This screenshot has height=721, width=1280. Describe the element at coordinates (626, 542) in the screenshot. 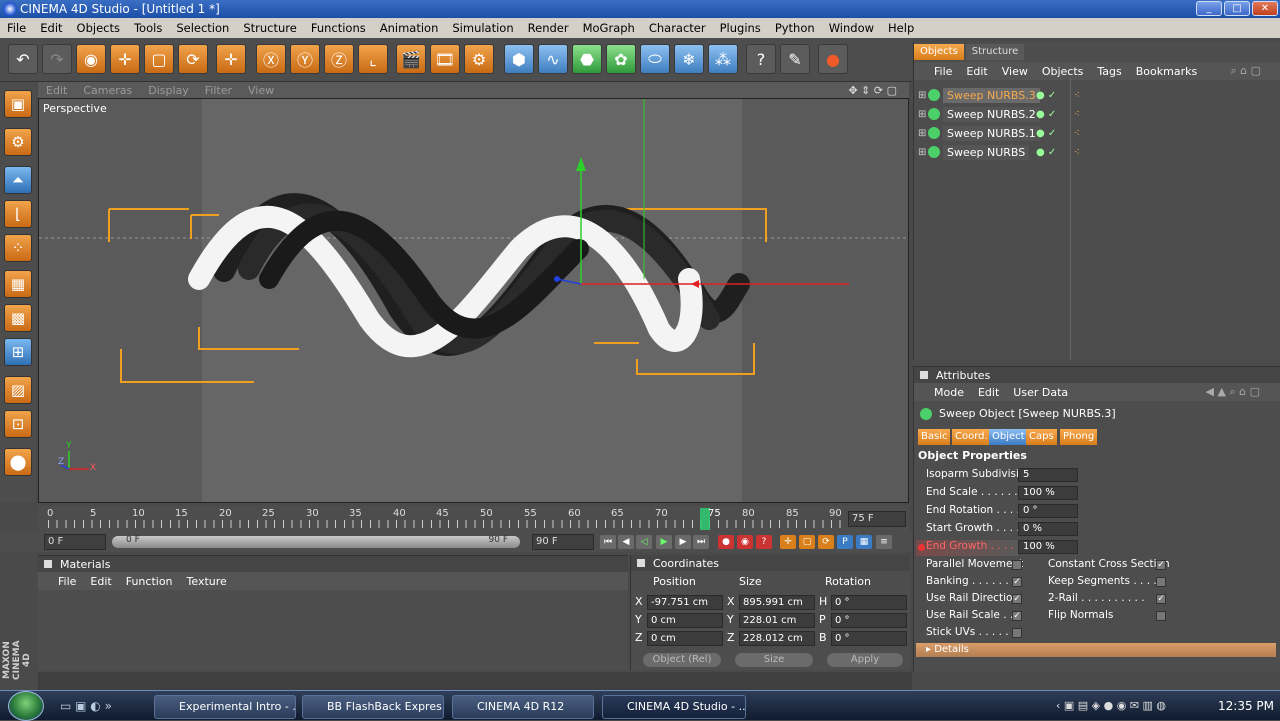

I see `previous-key-icon: ◀` at that location.